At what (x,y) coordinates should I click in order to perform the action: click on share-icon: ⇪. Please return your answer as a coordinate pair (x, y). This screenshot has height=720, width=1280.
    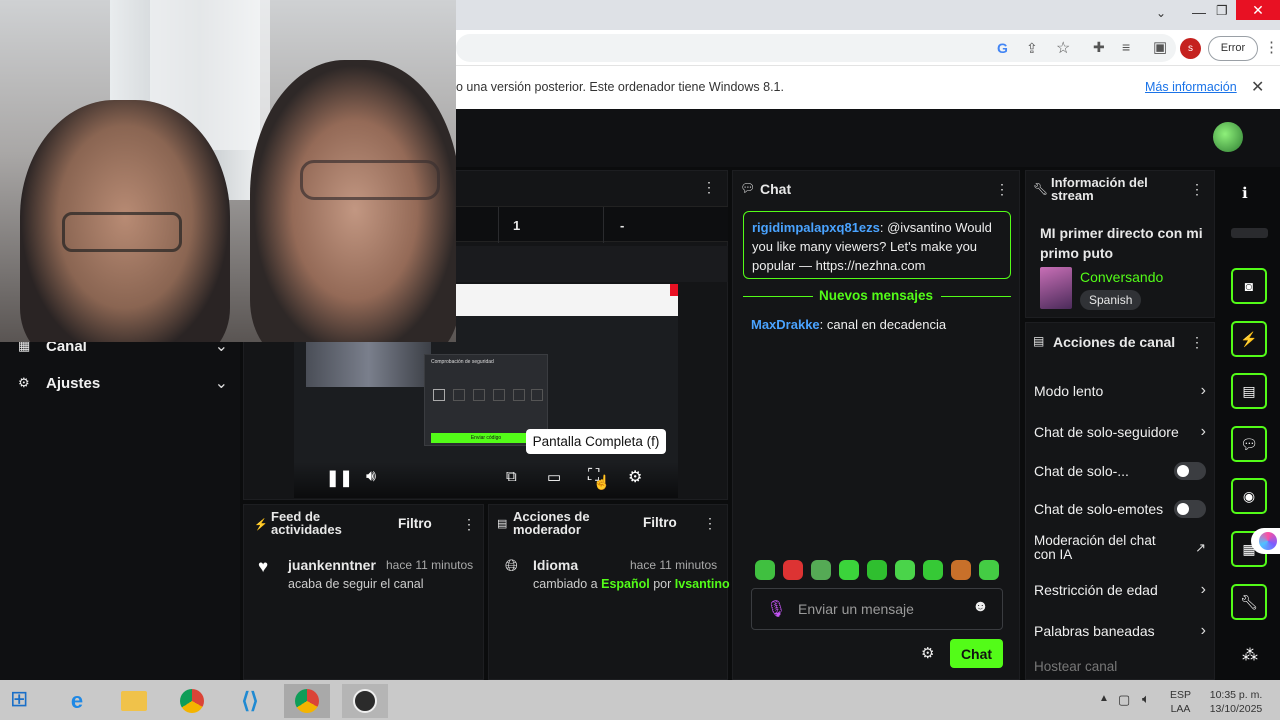
    Looking at the image, I should click on (1032, 48).